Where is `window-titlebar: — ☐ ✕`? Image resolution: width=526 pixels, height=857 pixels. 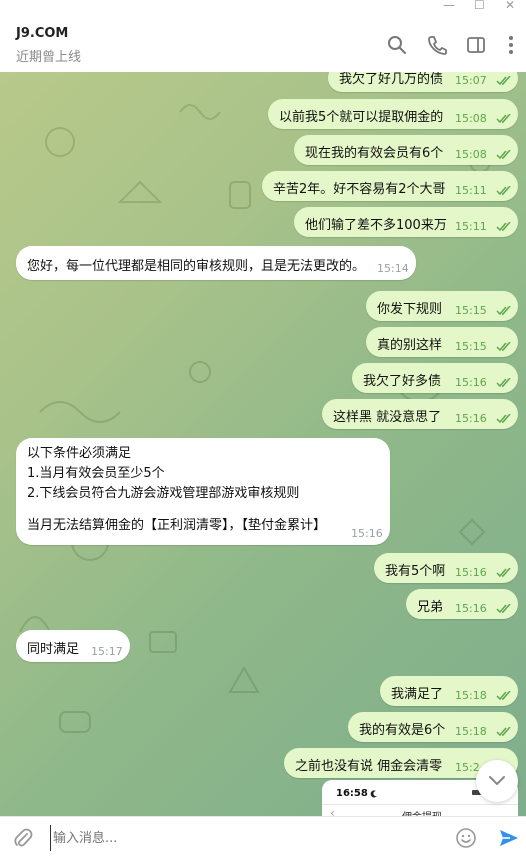
window-titlebar: — ☐ ✕ is located at coordinates (263, 7).